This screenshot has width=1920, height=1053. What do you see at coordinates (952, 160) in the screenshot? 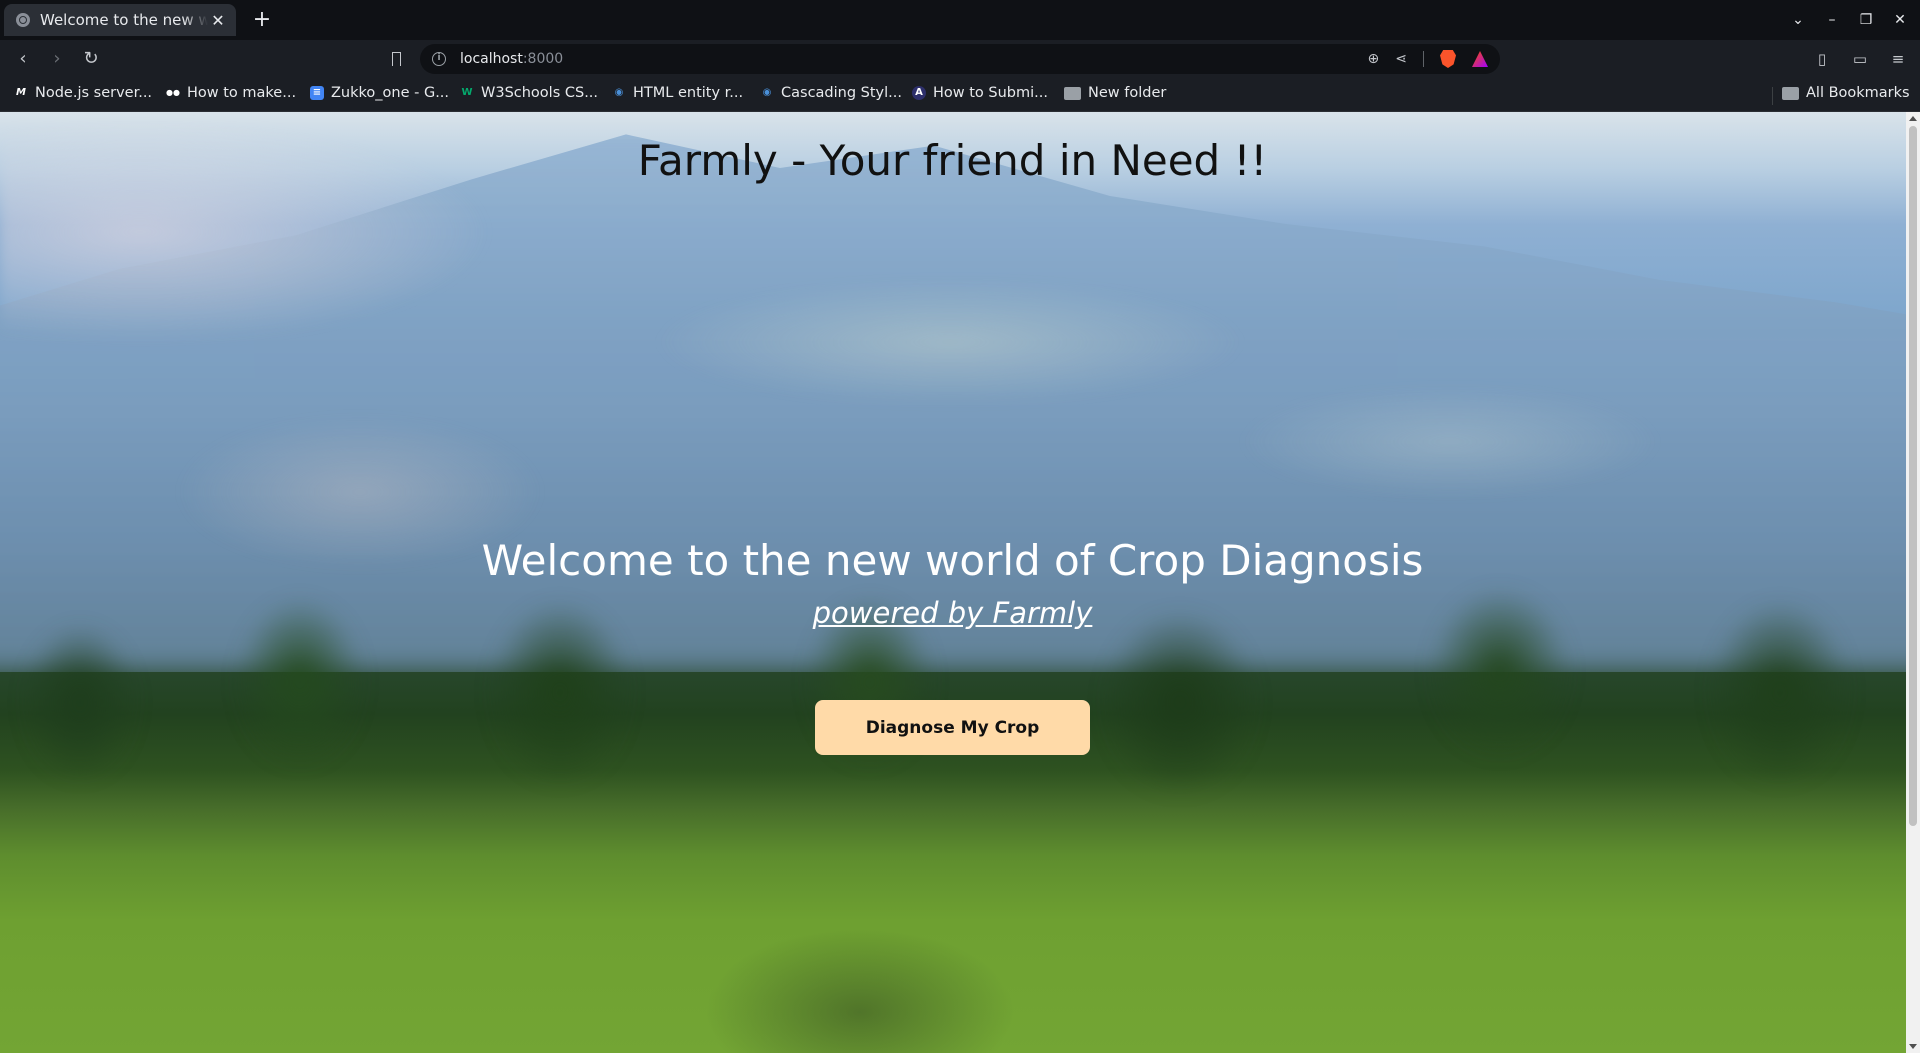
I see `brand-title: Farmly - Your friend in Need !!` at bounding box center [952, 160].